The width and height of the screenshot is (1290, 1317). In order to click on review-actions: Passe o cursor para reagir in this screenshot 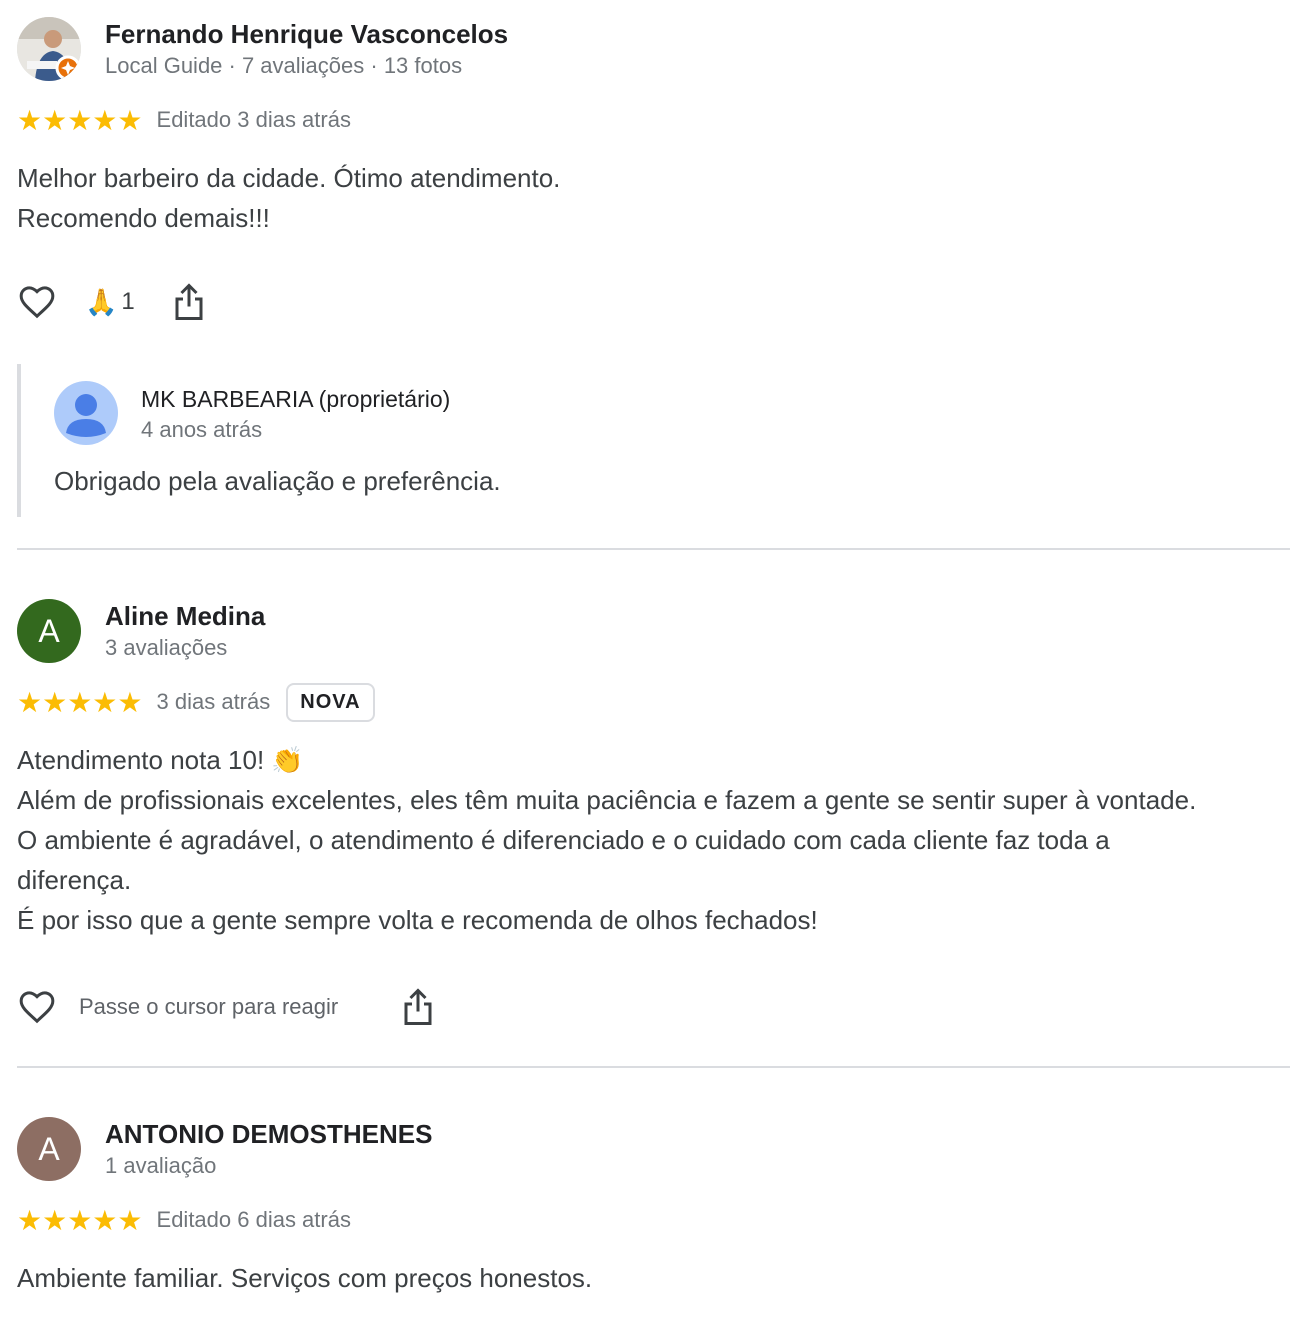, I will do `click(653, 1007)`.